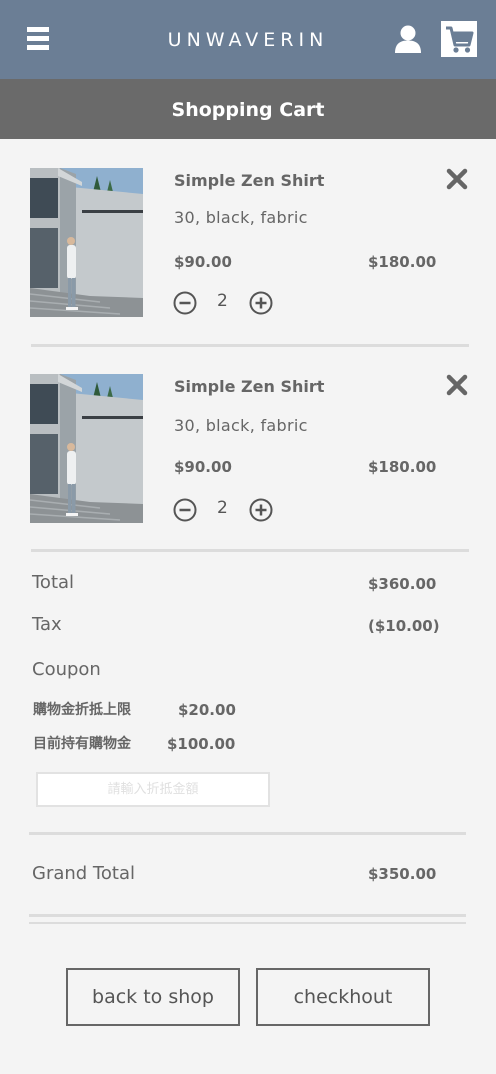 The height and width of the screenshot is (1074, 496). What do you see at coordinates (153, 997) in the screenshot?
I see `back-to-shop-button: back to shop` at bounding box center [153, 997].